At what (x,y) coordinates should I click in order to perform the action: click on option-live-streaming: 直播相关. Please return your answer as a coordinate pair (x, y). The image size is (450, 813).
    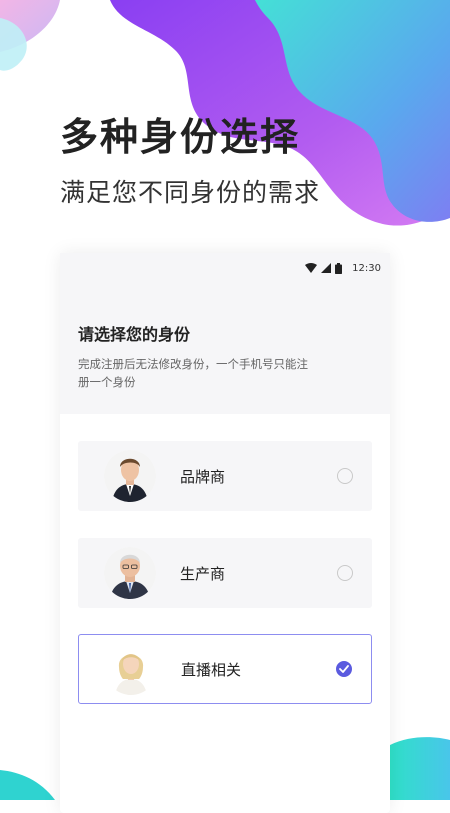
    Looking at the image, I should click on (225, 669).